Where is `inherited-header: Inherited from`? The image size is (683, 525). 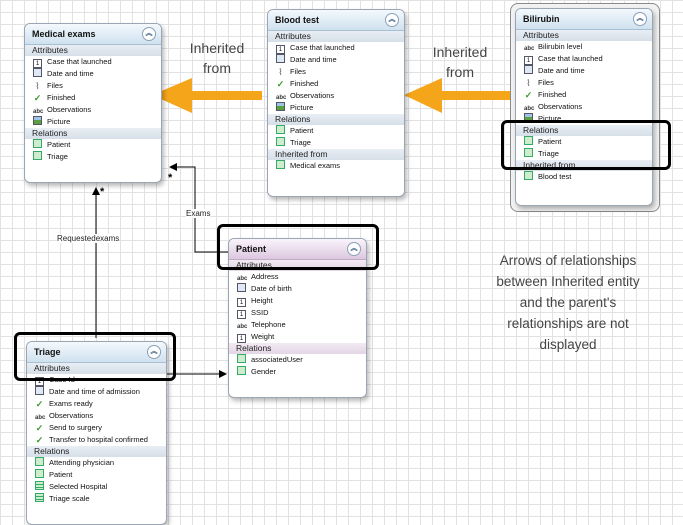 inherited-header: Inherited from is located at coordinates (336, 154).